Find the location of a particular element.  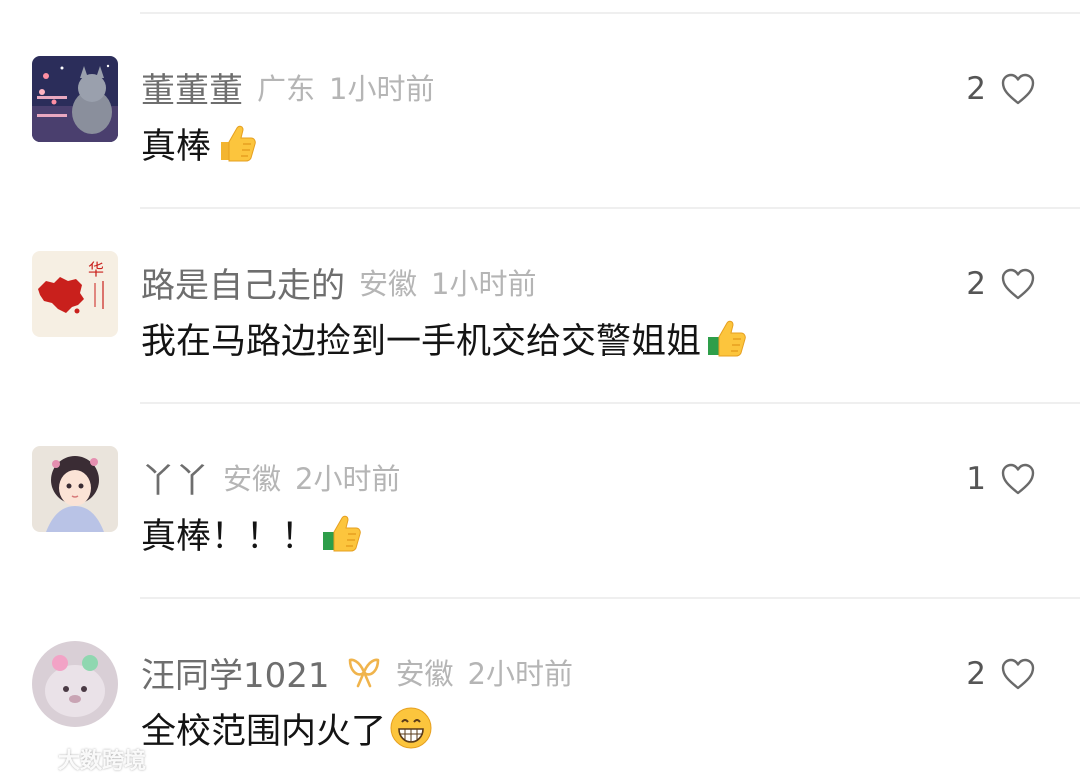

comment-meta: 汪同学1021 安徽 2小时前 is located at coordinates (357, 672).